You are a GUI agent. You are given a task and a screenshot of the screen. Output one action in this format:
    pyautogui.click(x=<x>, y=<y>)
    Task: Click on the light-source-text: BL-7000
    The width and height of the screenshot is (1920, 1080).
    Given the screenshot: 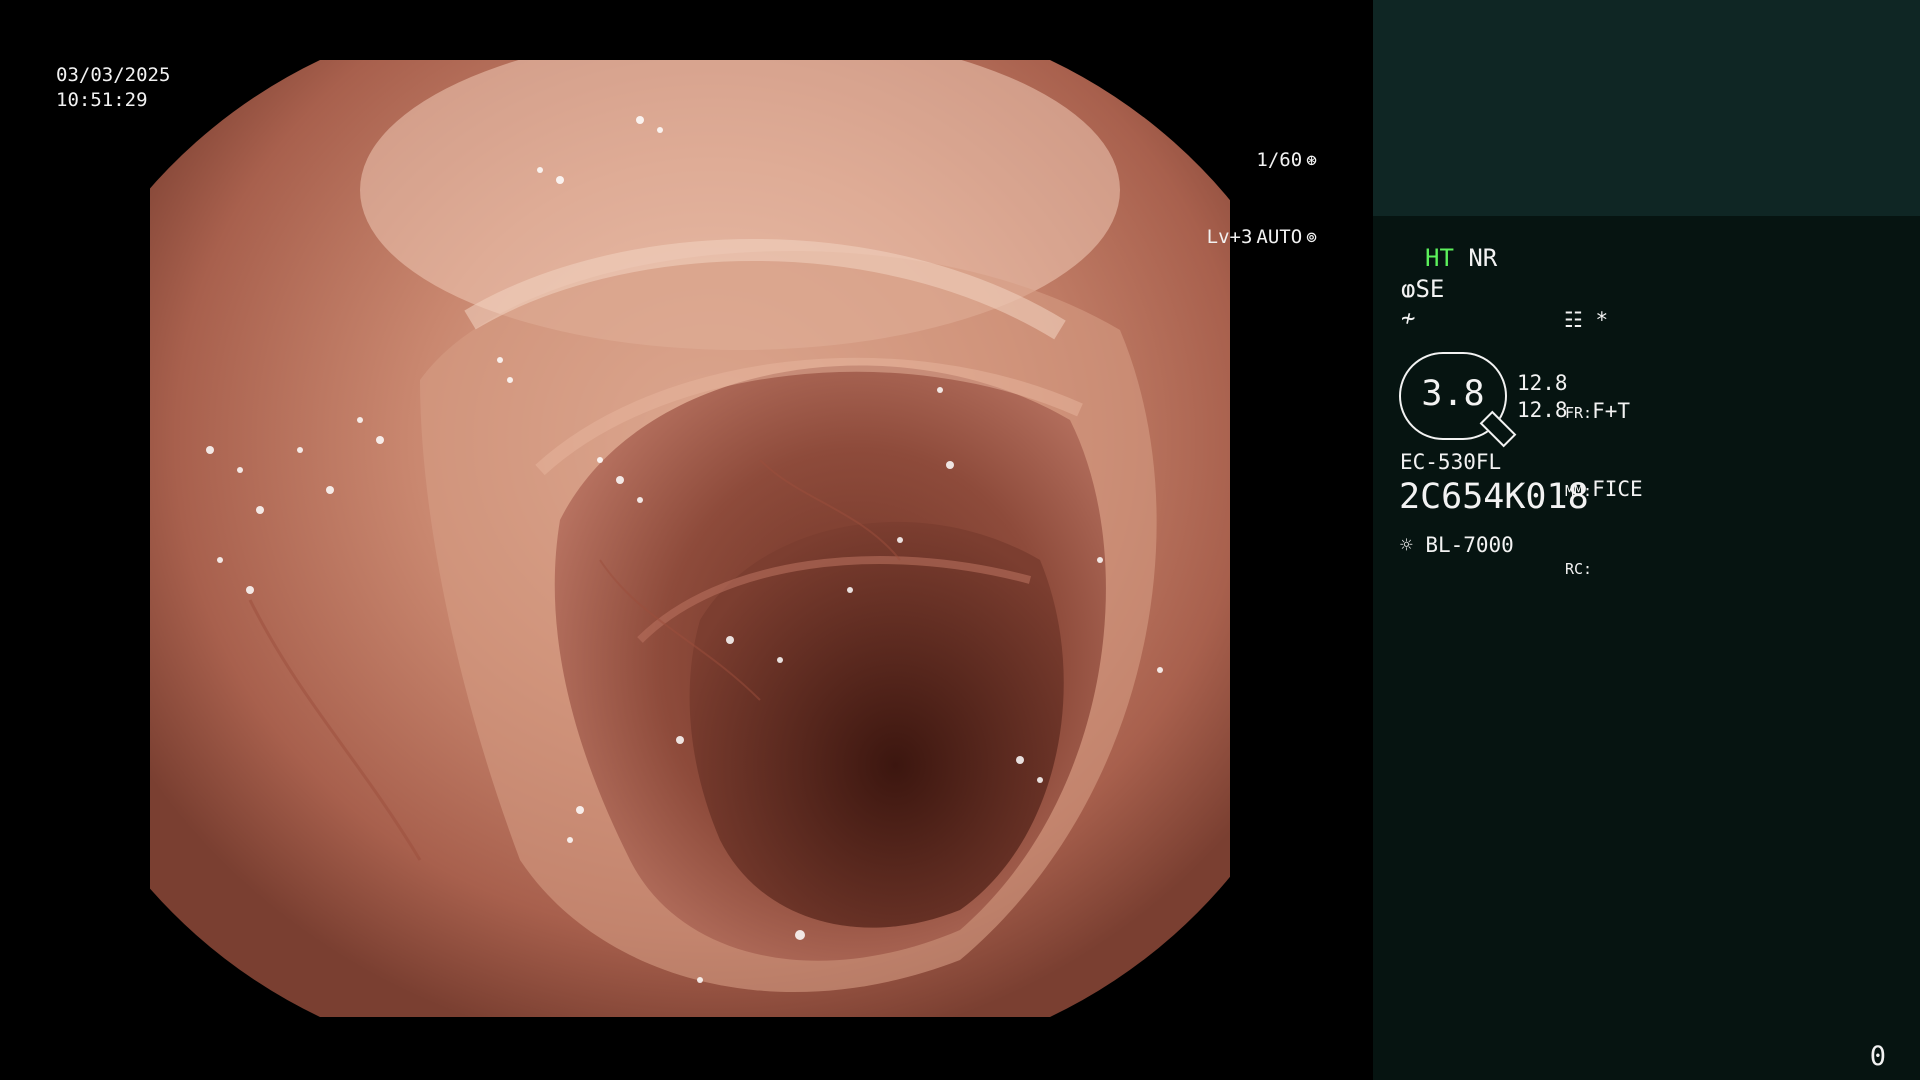 What is the action you would take?
    pyautogui.click(x=1469, y=545)
    